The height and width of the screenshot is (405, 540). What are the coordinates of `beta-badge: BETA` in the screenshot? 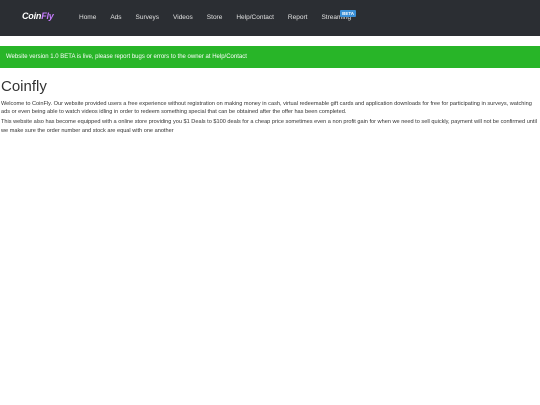 It's located at (348, 13).